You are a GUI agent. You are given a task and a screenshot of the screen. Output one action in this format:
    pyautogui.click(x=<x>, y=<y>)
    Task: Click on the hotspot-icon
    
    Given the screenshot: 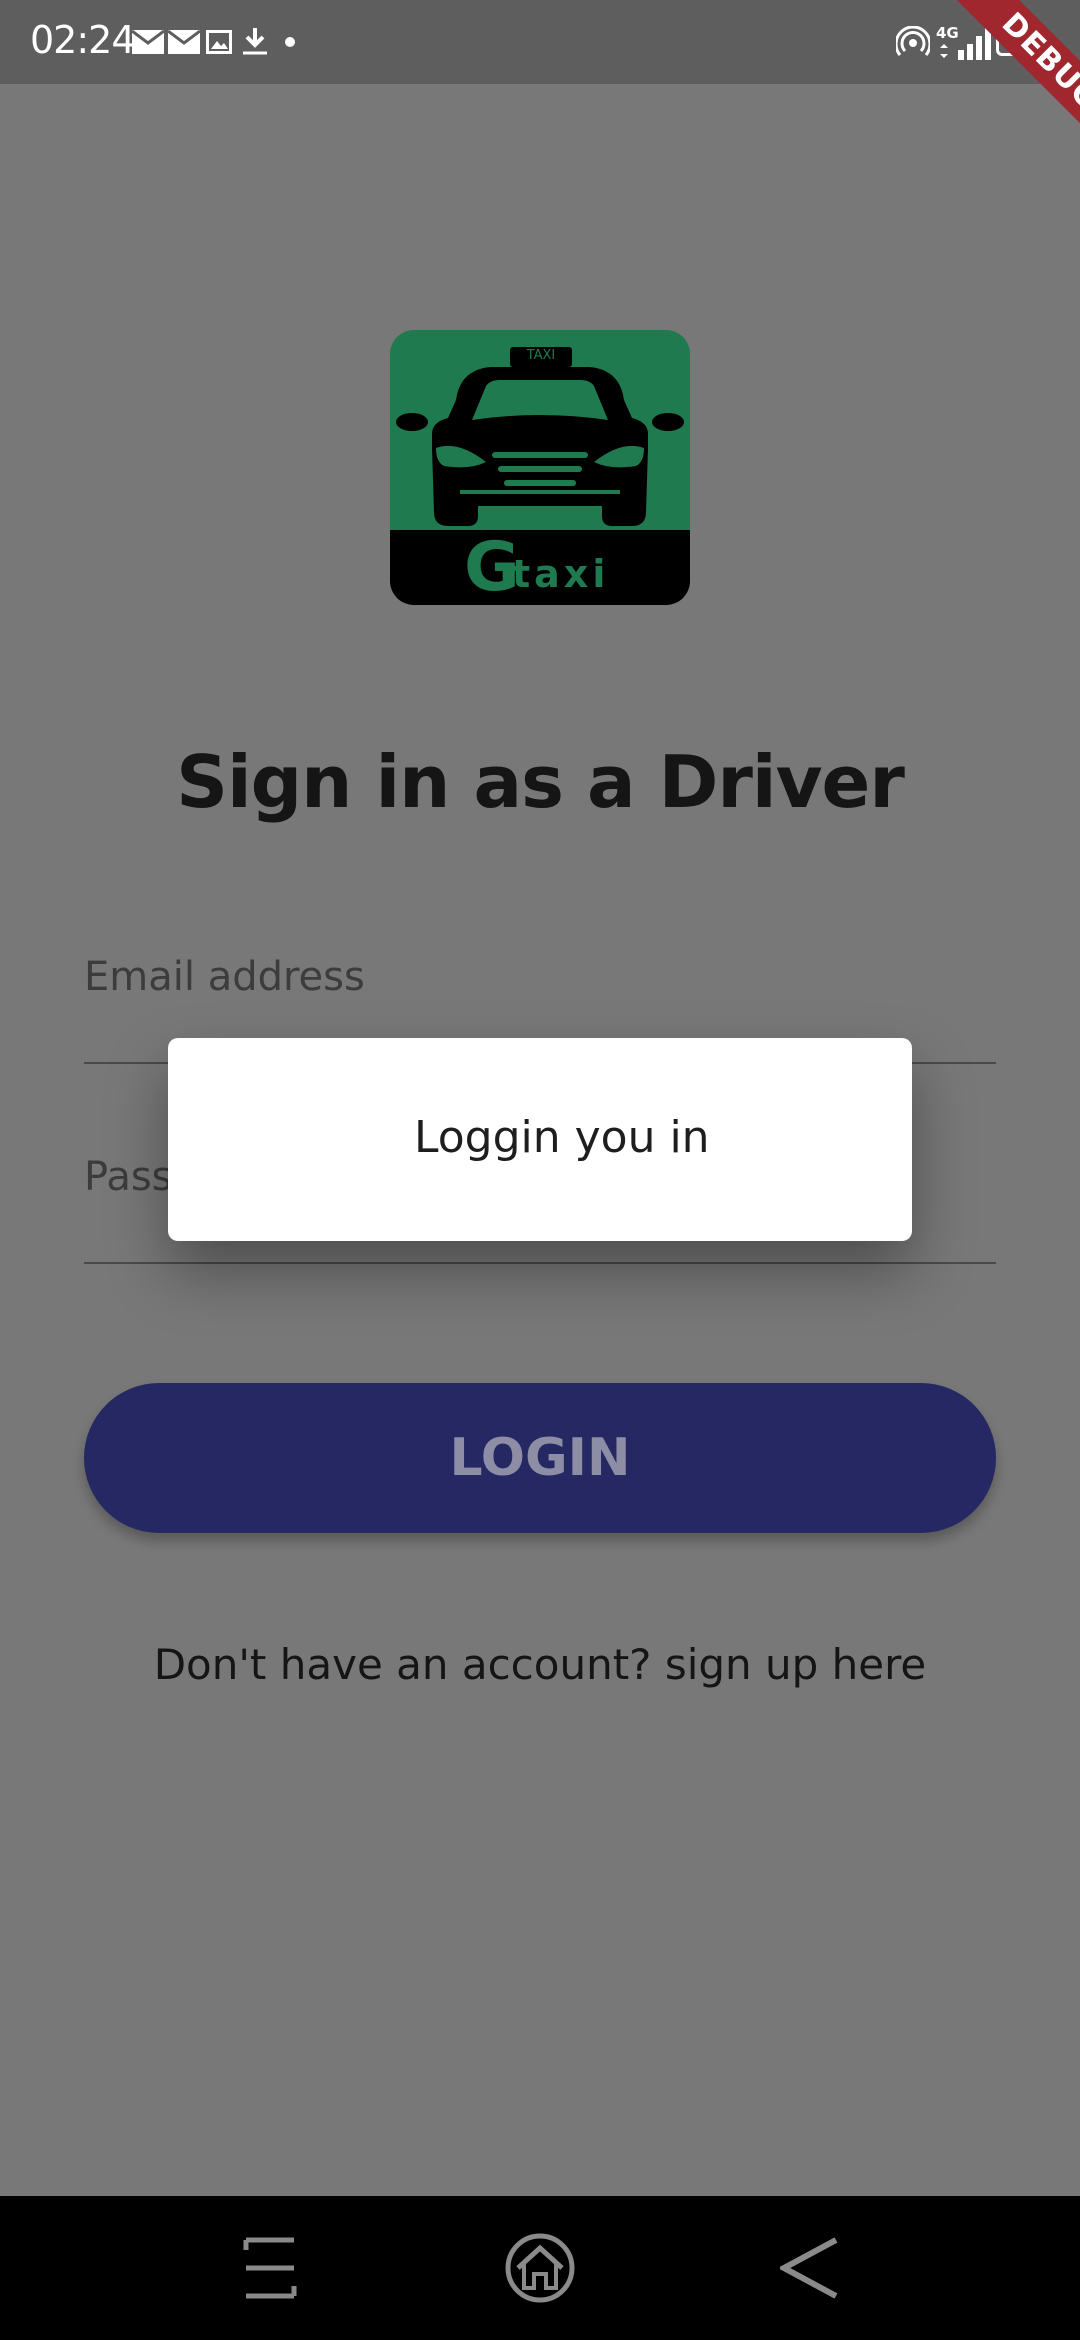 What is the action you would take?
    pyautogui.click(x=913, y=41)
    